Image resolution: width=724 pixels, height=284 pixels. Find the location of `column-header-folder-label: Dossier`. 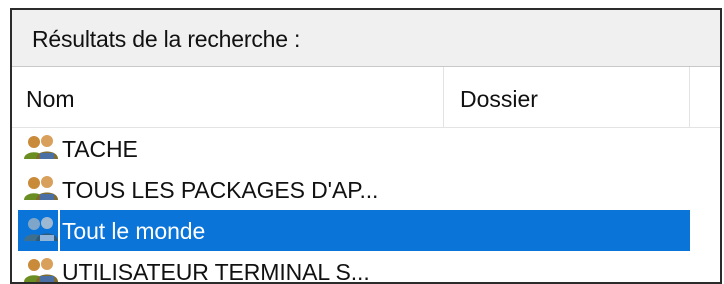

column-header-folder-label: Dossier is located at coordinates (499, 99).